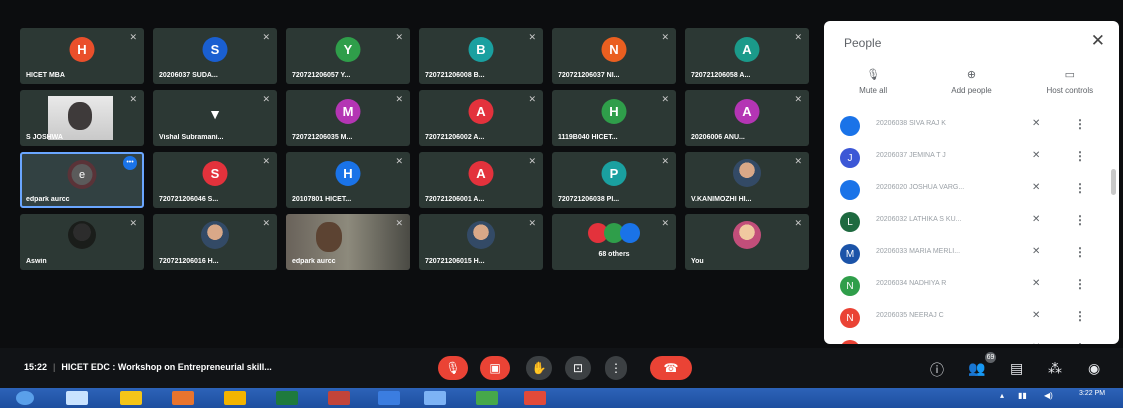 Image resolution: width=1123 pixels, height=408 pixels. I want to click on present-icon: ⊡, so click(578, 368).